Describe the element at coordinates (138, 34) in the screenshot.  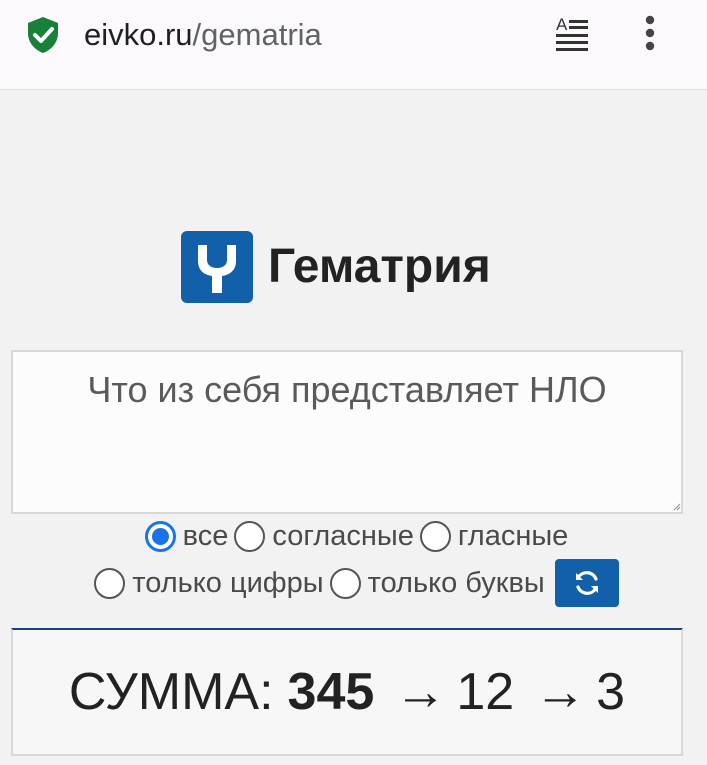
I see `url-domain: eivko.ru` at that location.